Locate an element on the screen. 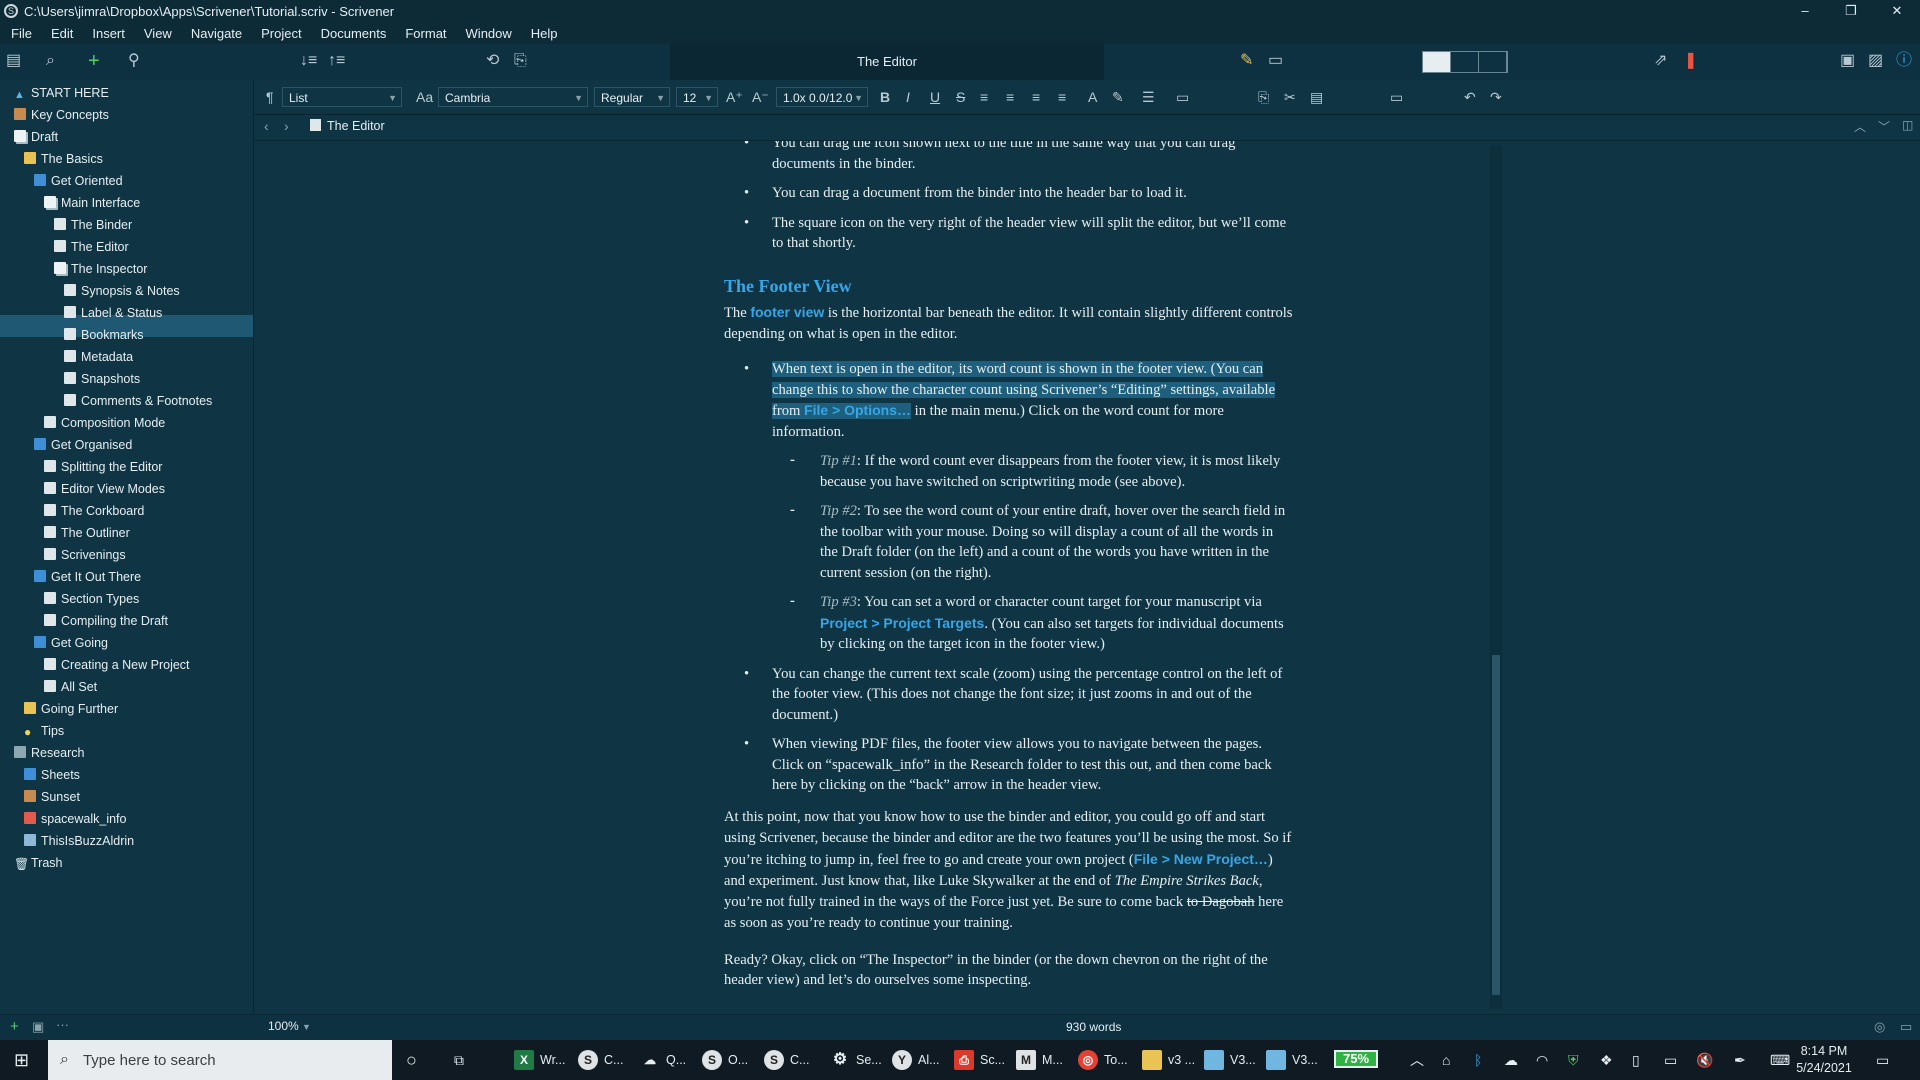  binder-item: spacewalk_info is located at coordinates (75, 819).